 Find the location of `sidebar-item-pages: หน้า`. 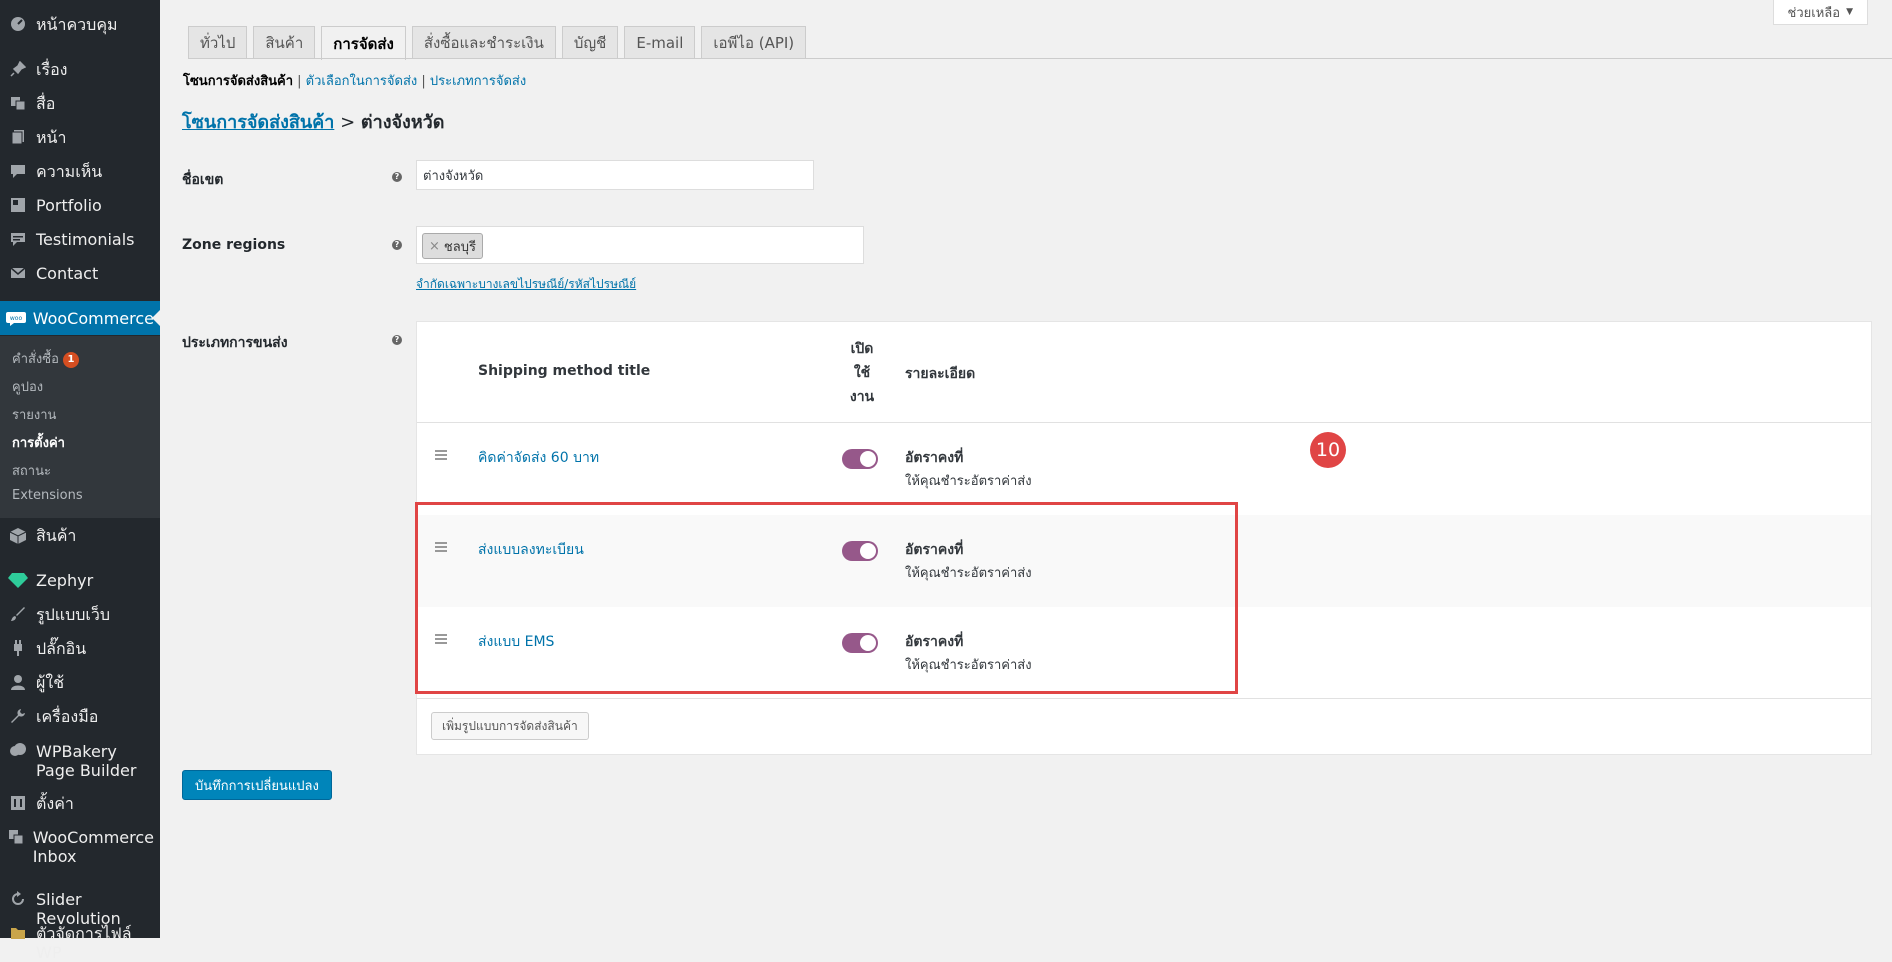

sidebar-item-pages: หน้า is located at coordinates (80, 137).